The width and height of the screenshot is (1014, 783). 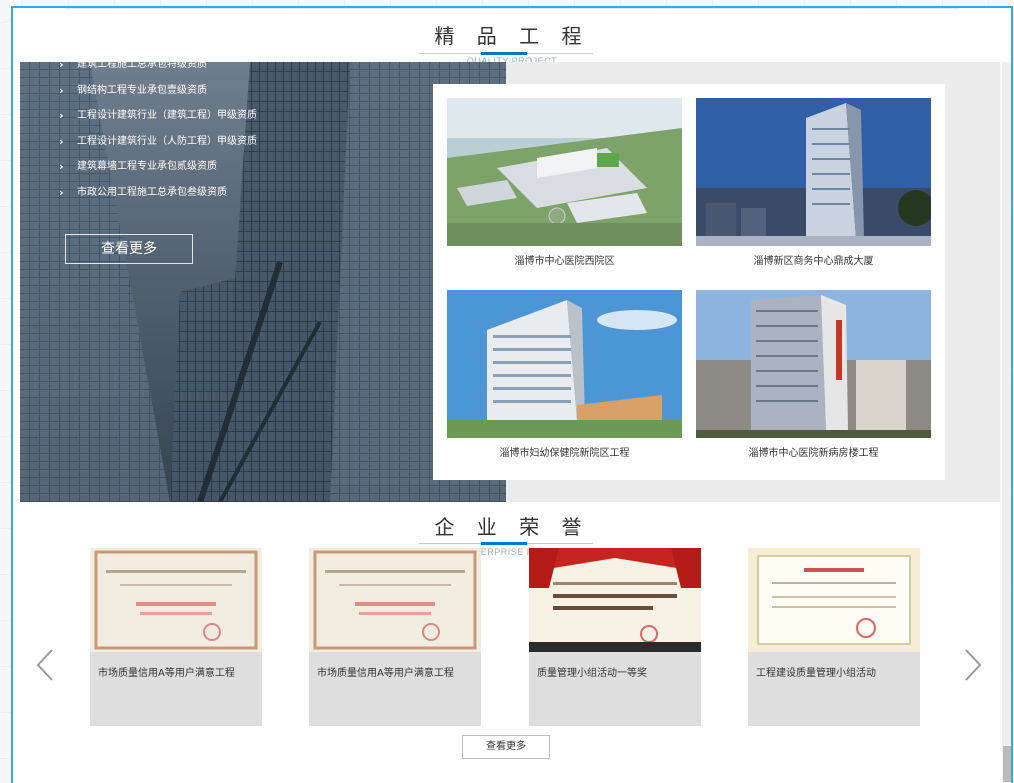 What do you see at coordinates (504, 53) in the screenshot?
I see `quality-title-accent` at bounding box center [504, 53].